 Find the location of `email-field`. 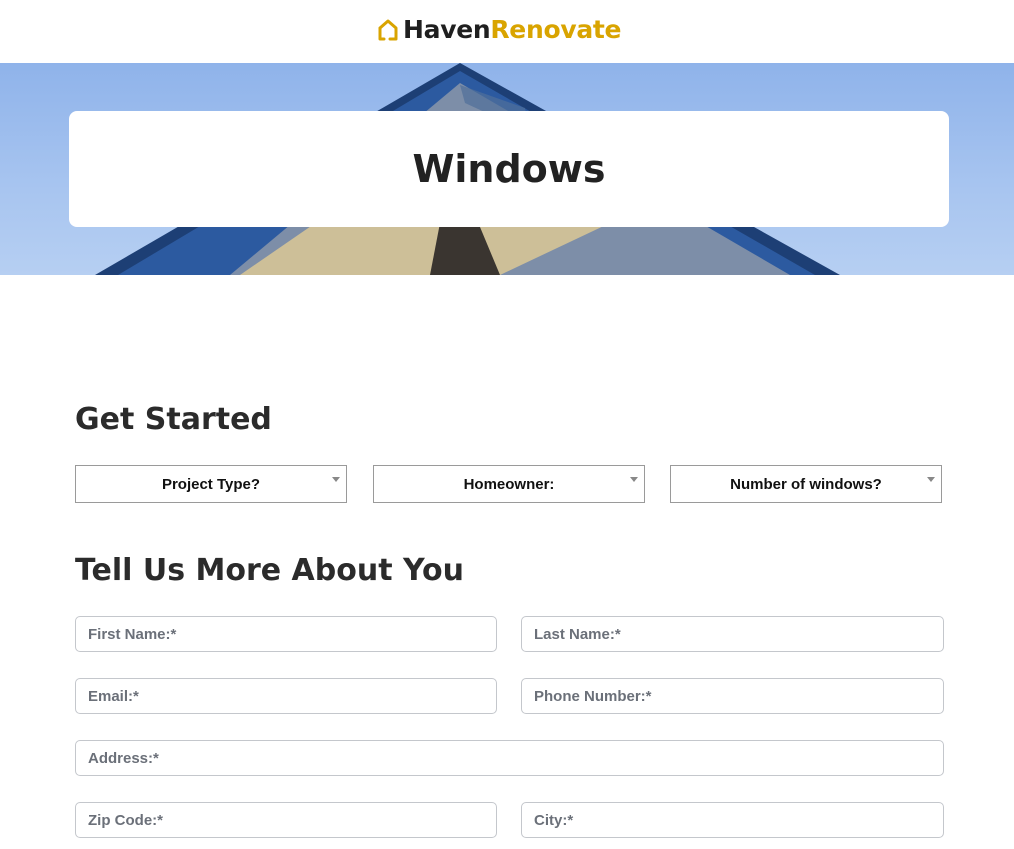

email-field is located at coordinates (286, 696).